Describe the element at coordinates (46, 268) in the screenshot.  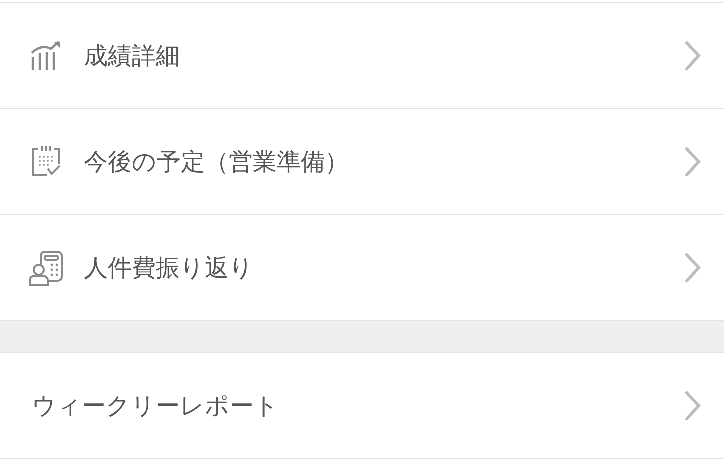
I see `calculator-icon` at that location.